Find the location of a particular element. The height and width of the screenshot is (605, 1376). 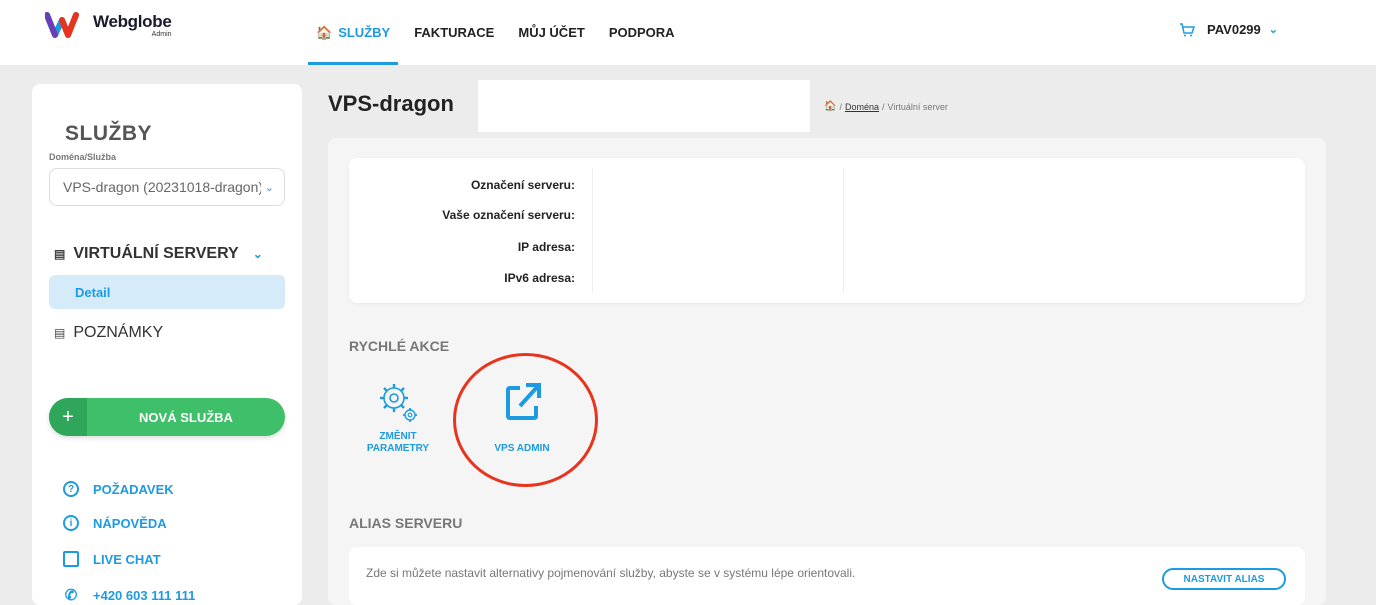

new-service-label: NOVÁ SLUŽBA is located at coordinates (186, 417).